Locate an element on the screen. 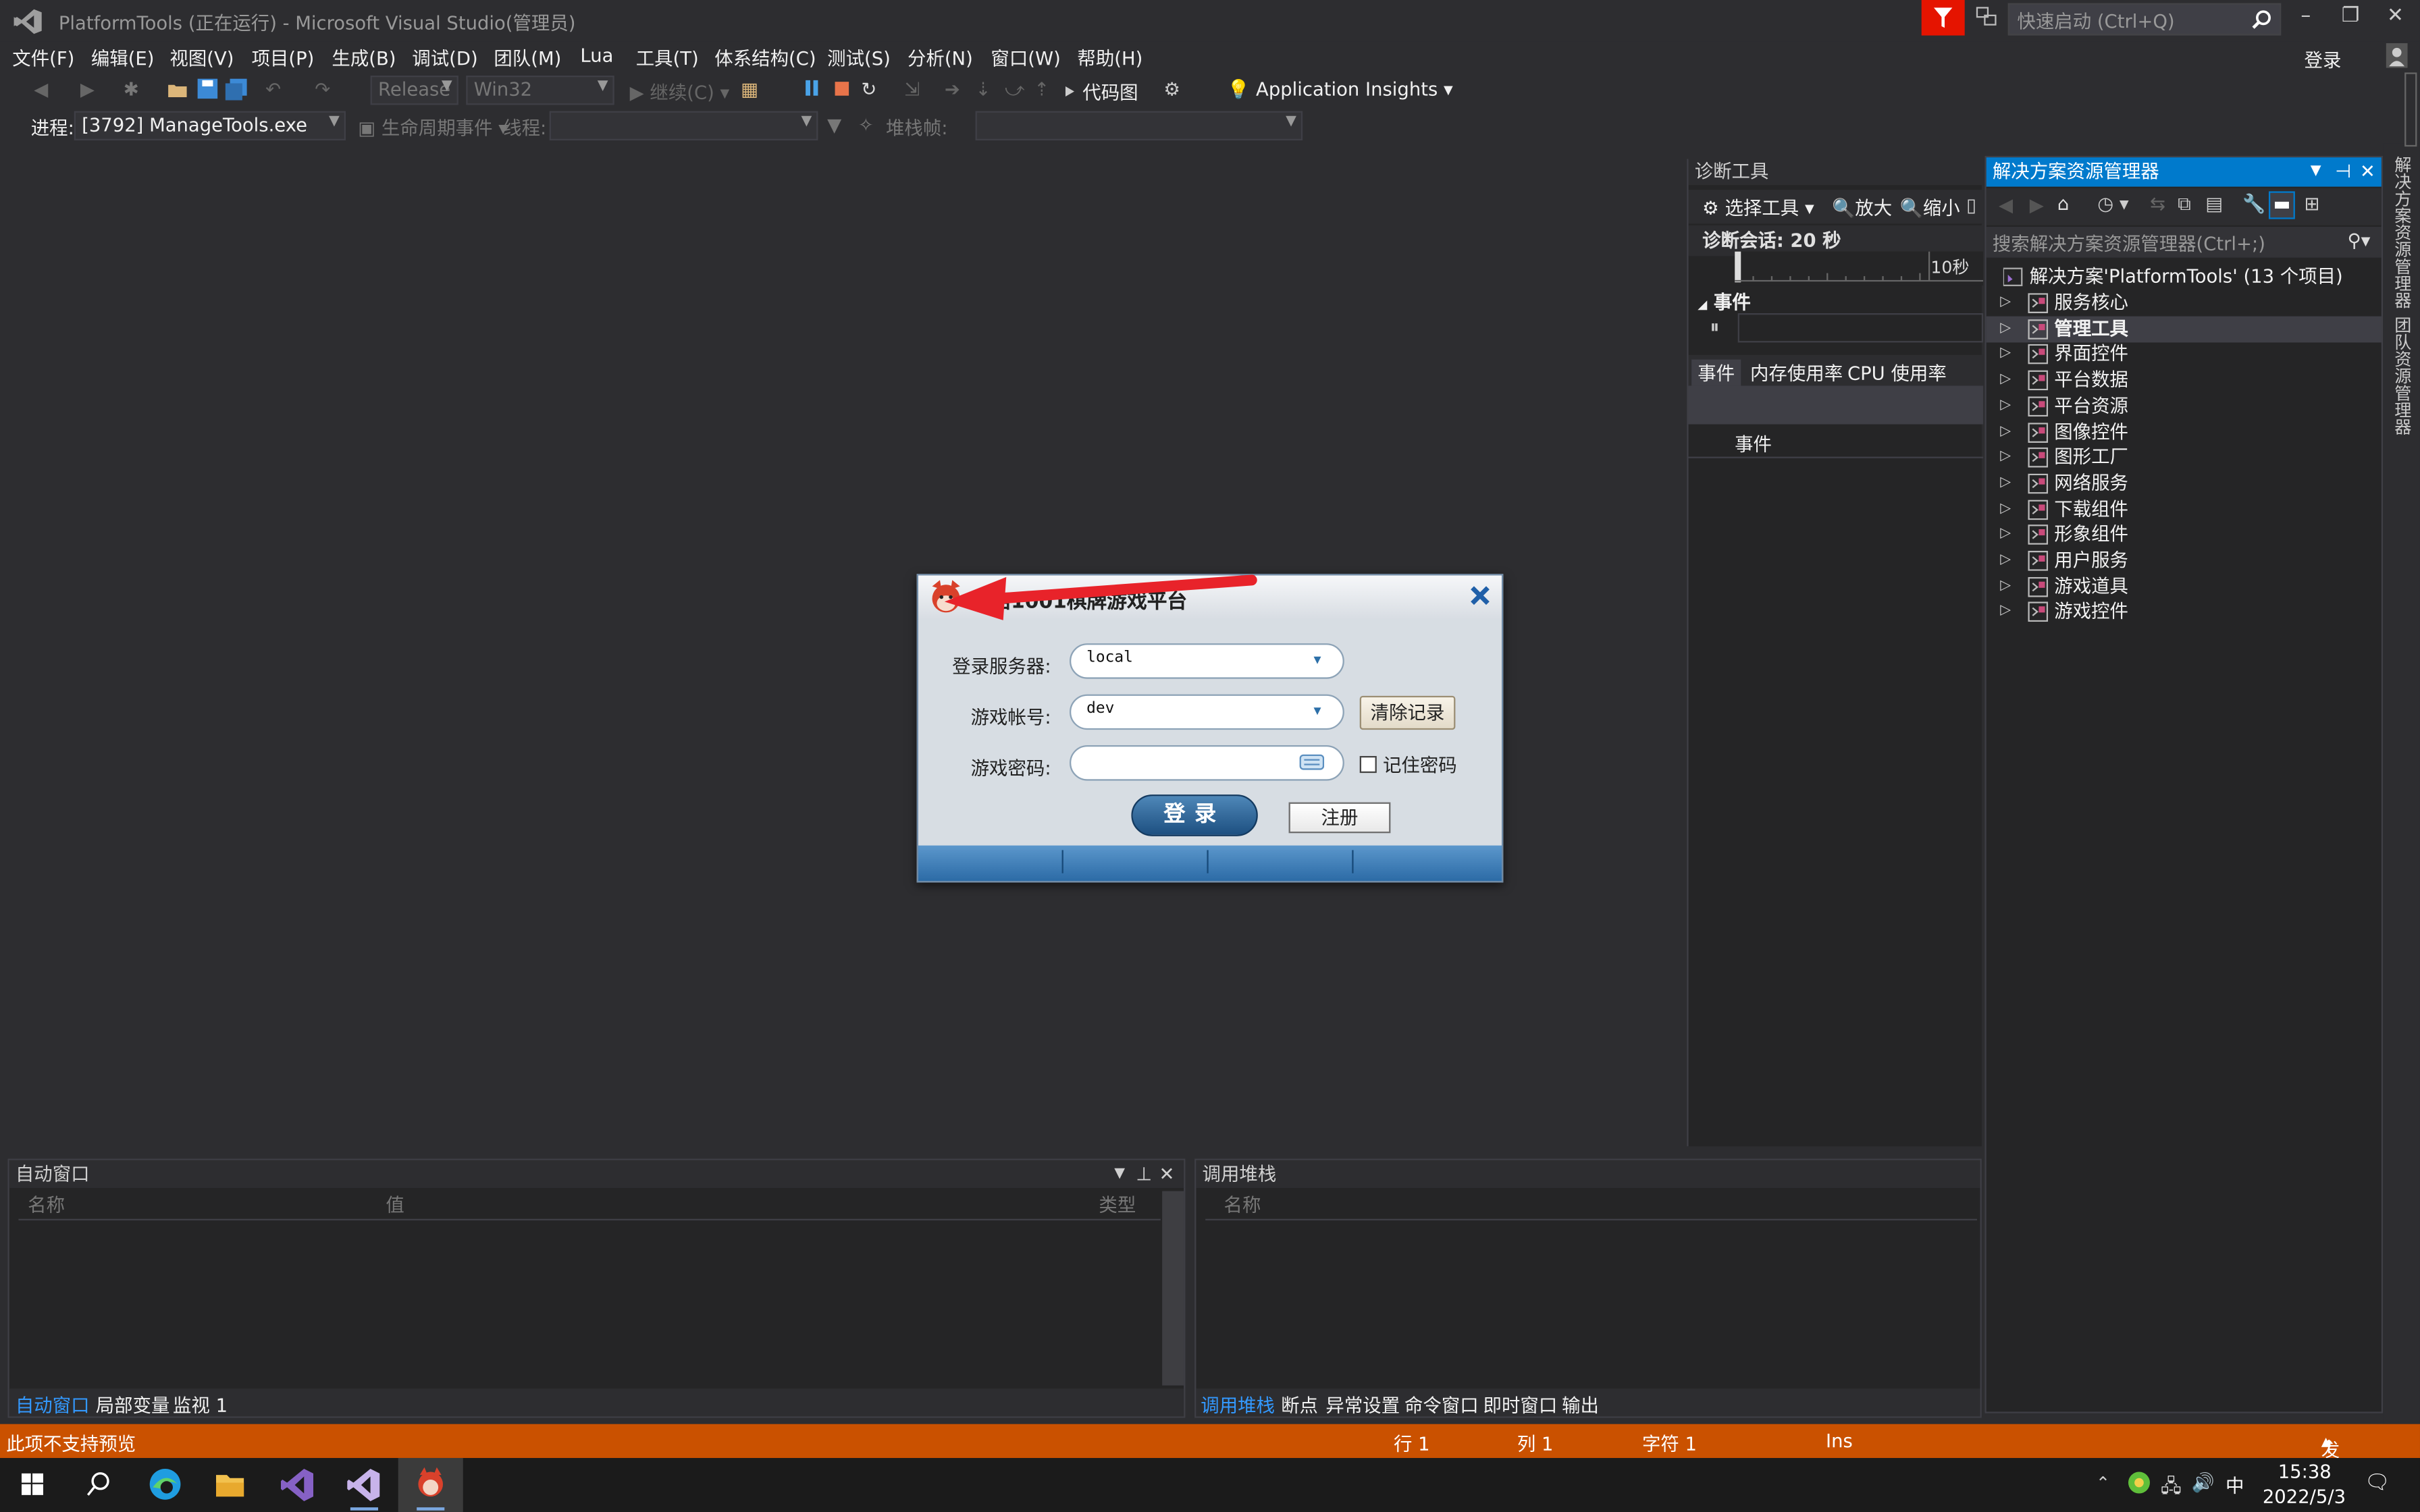 Image resolution: width=2420 pixels, height=1512 pixels. lifecycle-events-button: ▣ 生命周期事件 ▾ is located at coordinates (433, 126).